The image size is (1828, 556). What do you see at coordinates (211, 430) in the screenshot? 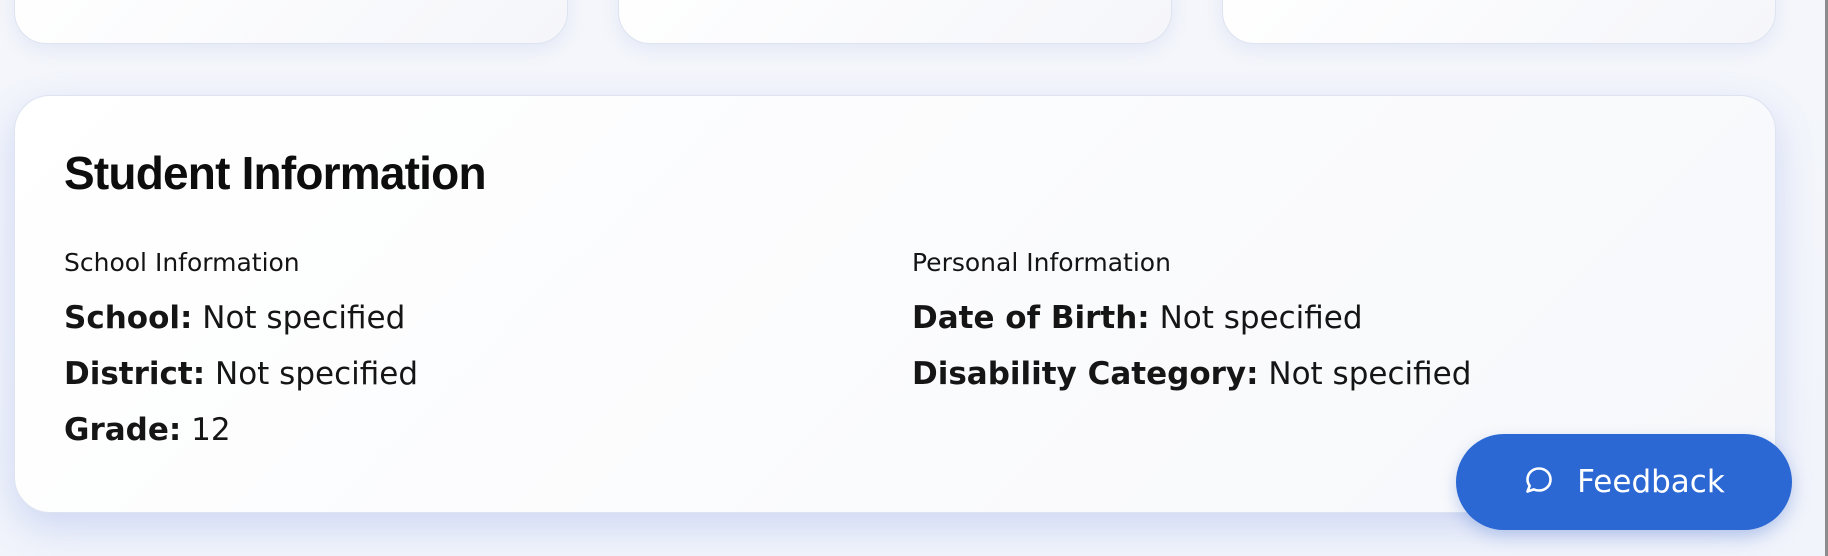
I see `grade-value: 12` at bounding box center [211, 430].